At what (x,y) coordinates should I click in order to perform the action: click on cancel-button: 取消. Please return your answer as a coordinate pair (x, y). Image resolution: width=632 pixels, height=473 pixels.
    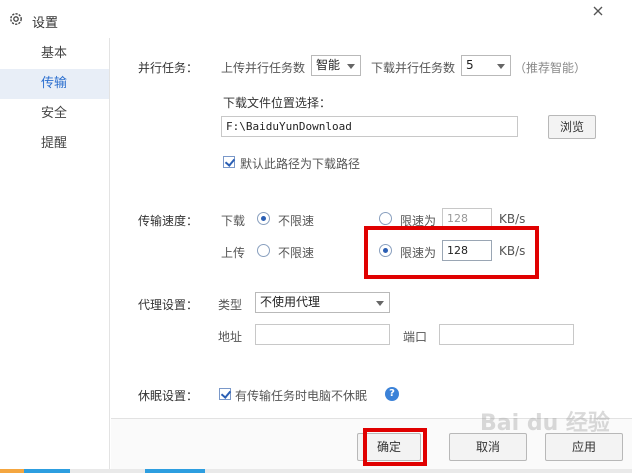
    Looking at the image, I should click on (488, 447).